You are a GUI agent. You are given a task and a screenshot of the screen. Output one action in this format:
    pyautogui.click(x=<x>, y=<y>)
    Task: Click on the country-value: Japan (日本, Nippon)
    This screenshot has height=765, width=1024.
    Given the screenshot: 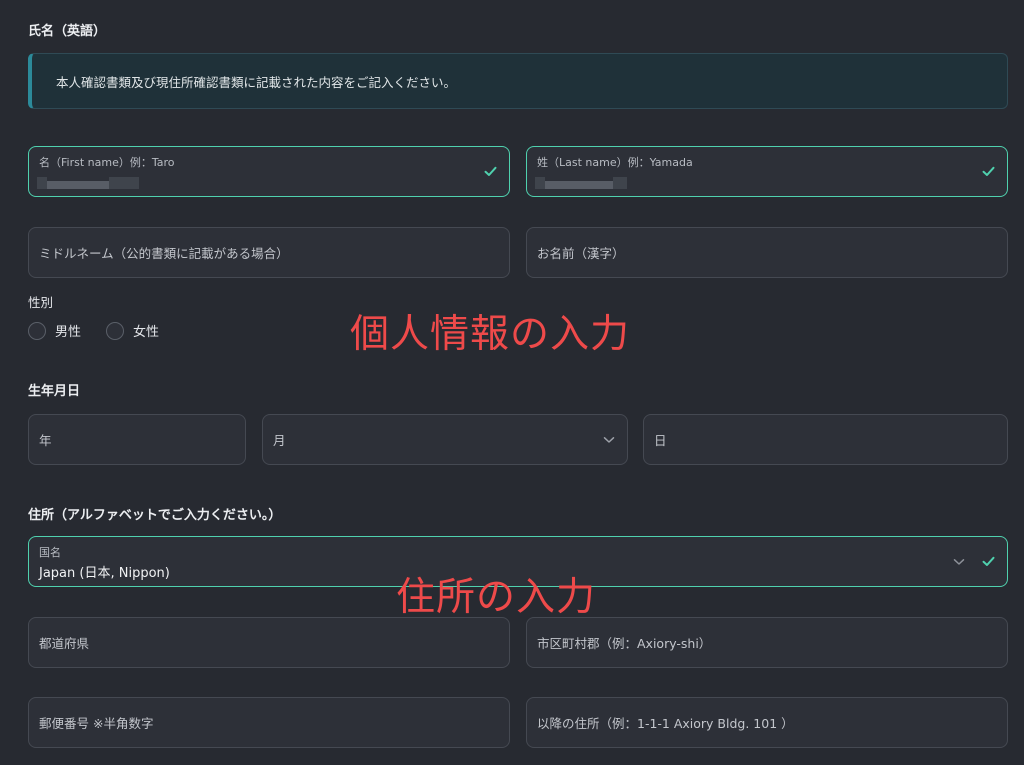 What is the action you would take?
    pyautogui.click(x=104, y=573)
    